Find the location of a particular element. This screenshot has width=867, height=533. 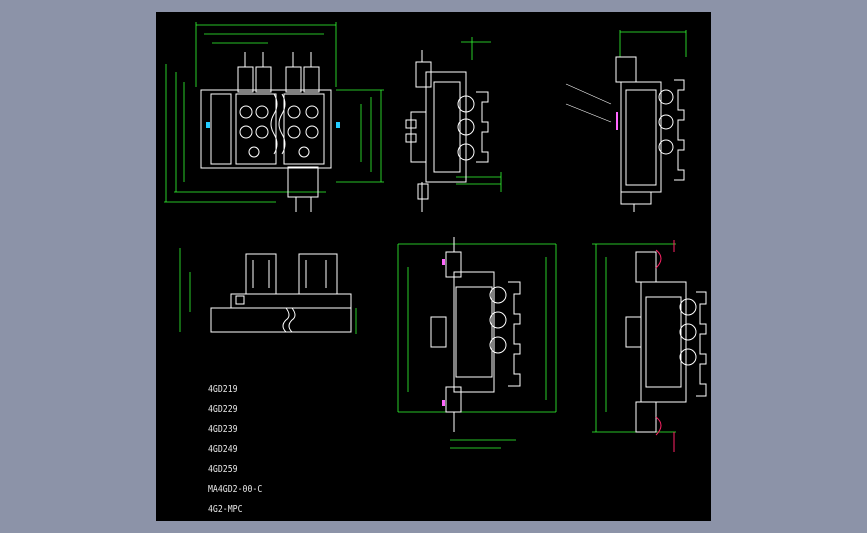

valve-side-view-top is located at coordinates (453, 124).